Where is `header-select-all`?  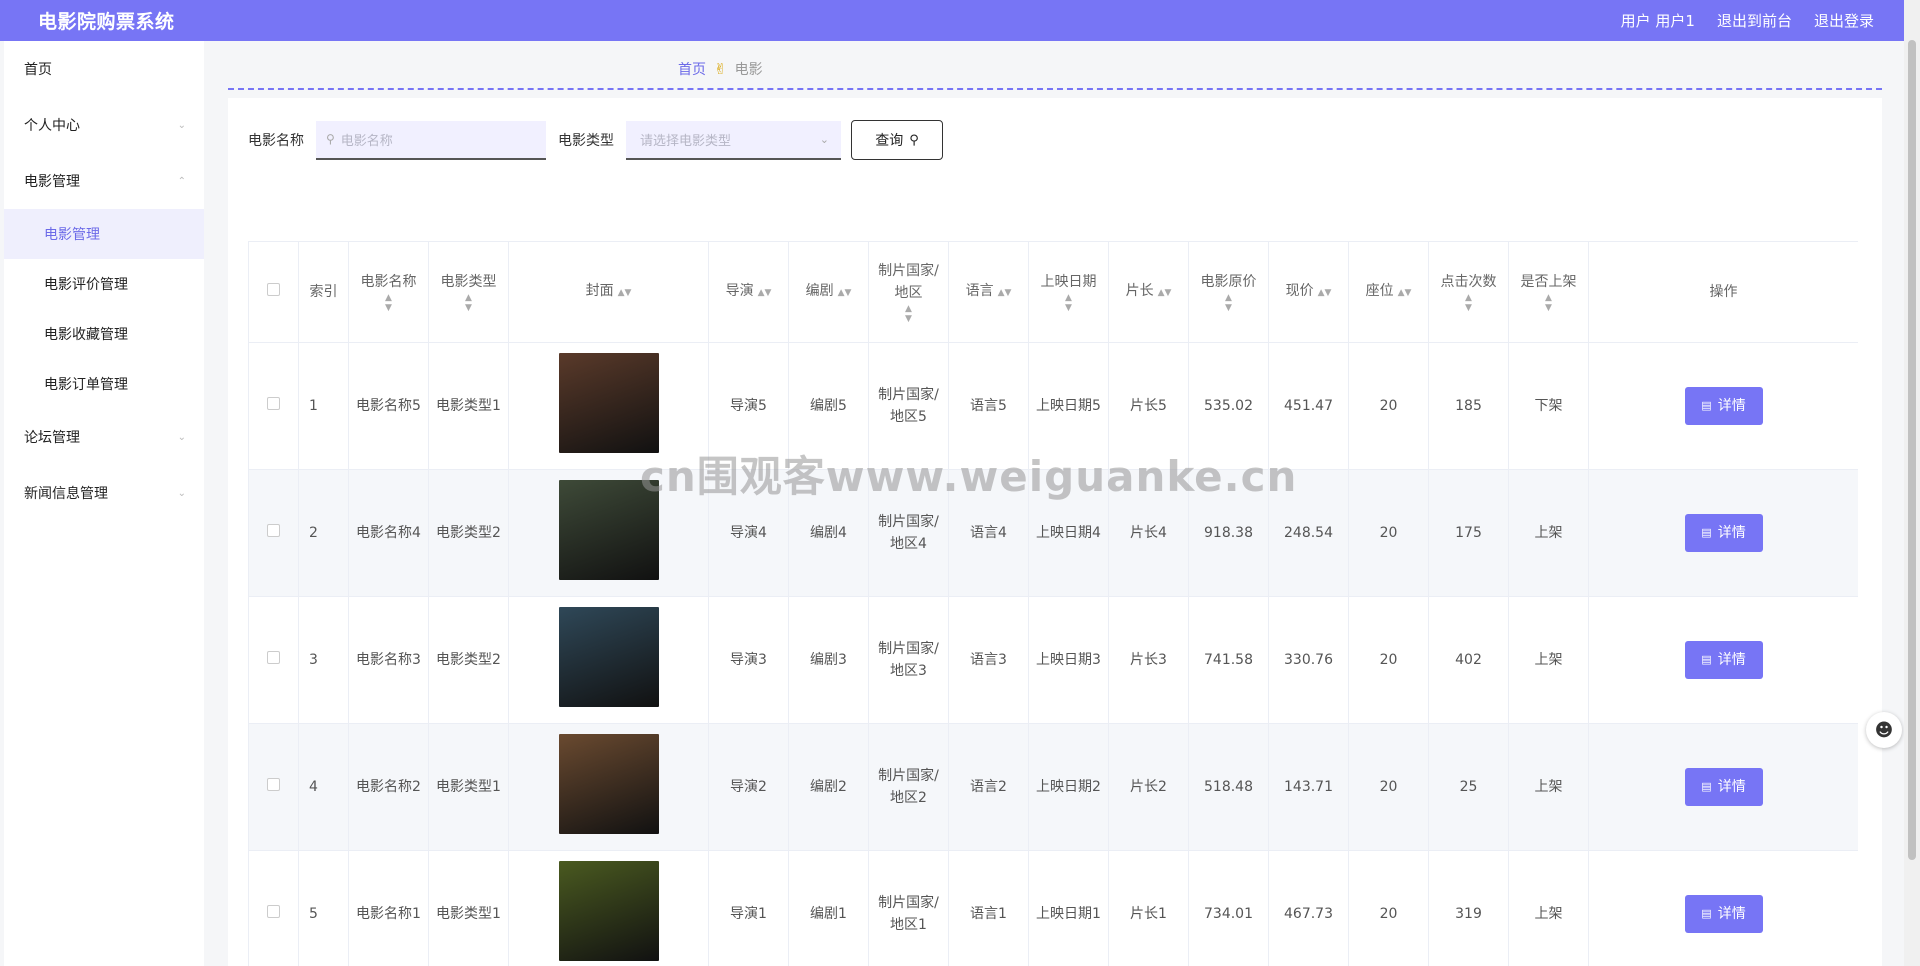 header-select-all is located at coordinates (273, 292).